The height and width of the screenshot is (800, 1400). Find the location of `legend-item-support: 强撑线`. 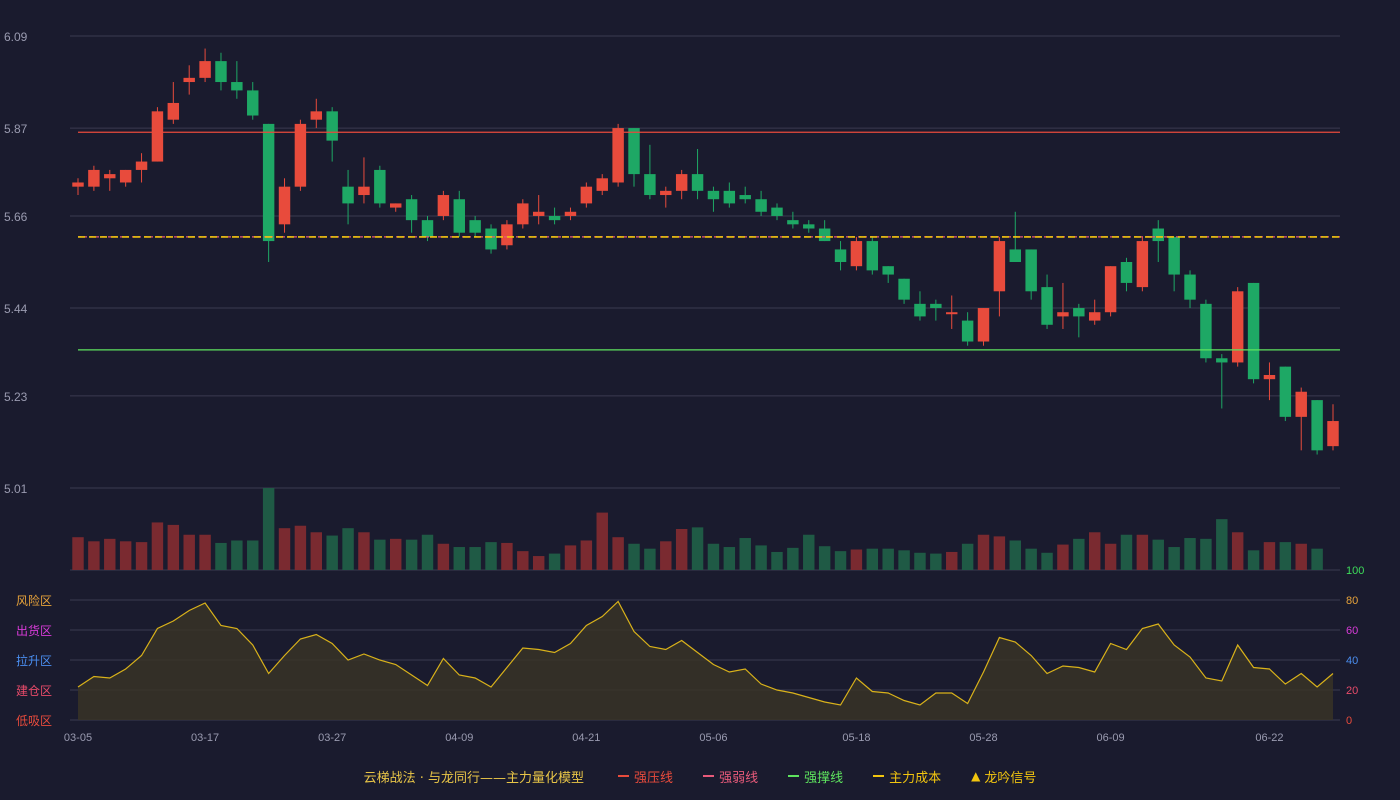

legend-item-support: 强撑线 is located at coordinates (815, 776).